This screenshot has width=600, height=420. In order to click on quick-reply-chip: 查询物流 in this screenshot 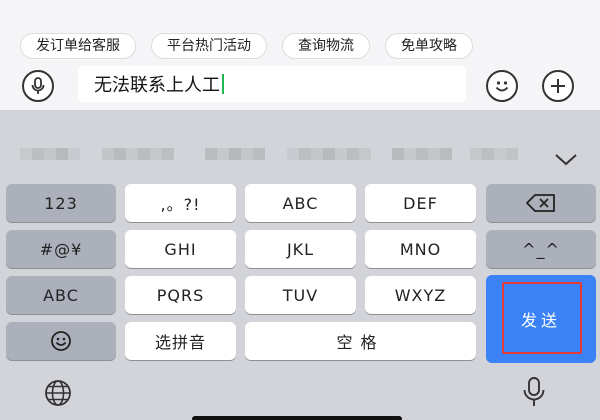, I will do `click(326, 46)`.